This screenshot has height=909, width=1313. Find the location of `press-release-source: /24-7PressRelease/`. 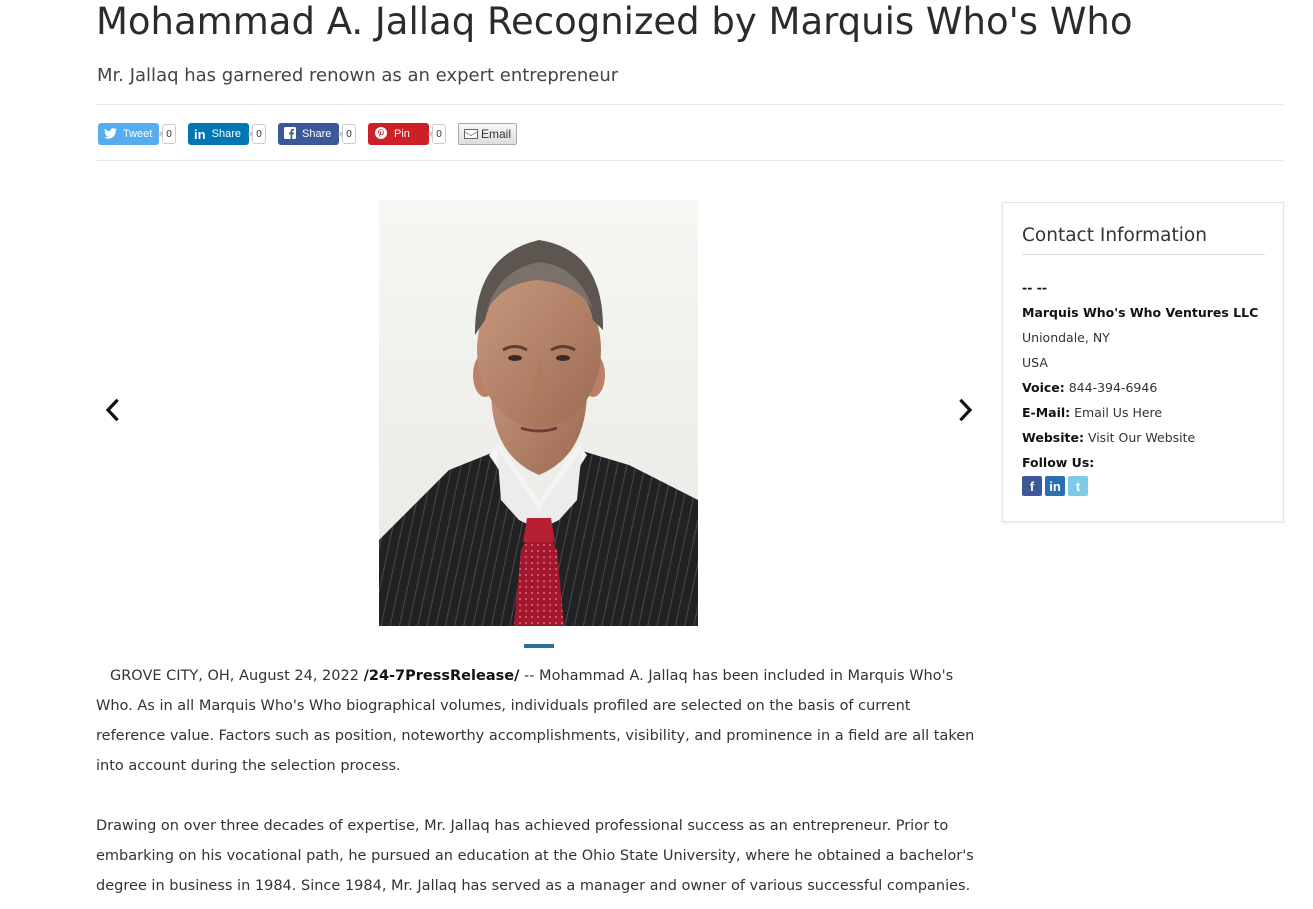

press-release-source: /24-7PressRelease/ is located at coordinates (441, 676).